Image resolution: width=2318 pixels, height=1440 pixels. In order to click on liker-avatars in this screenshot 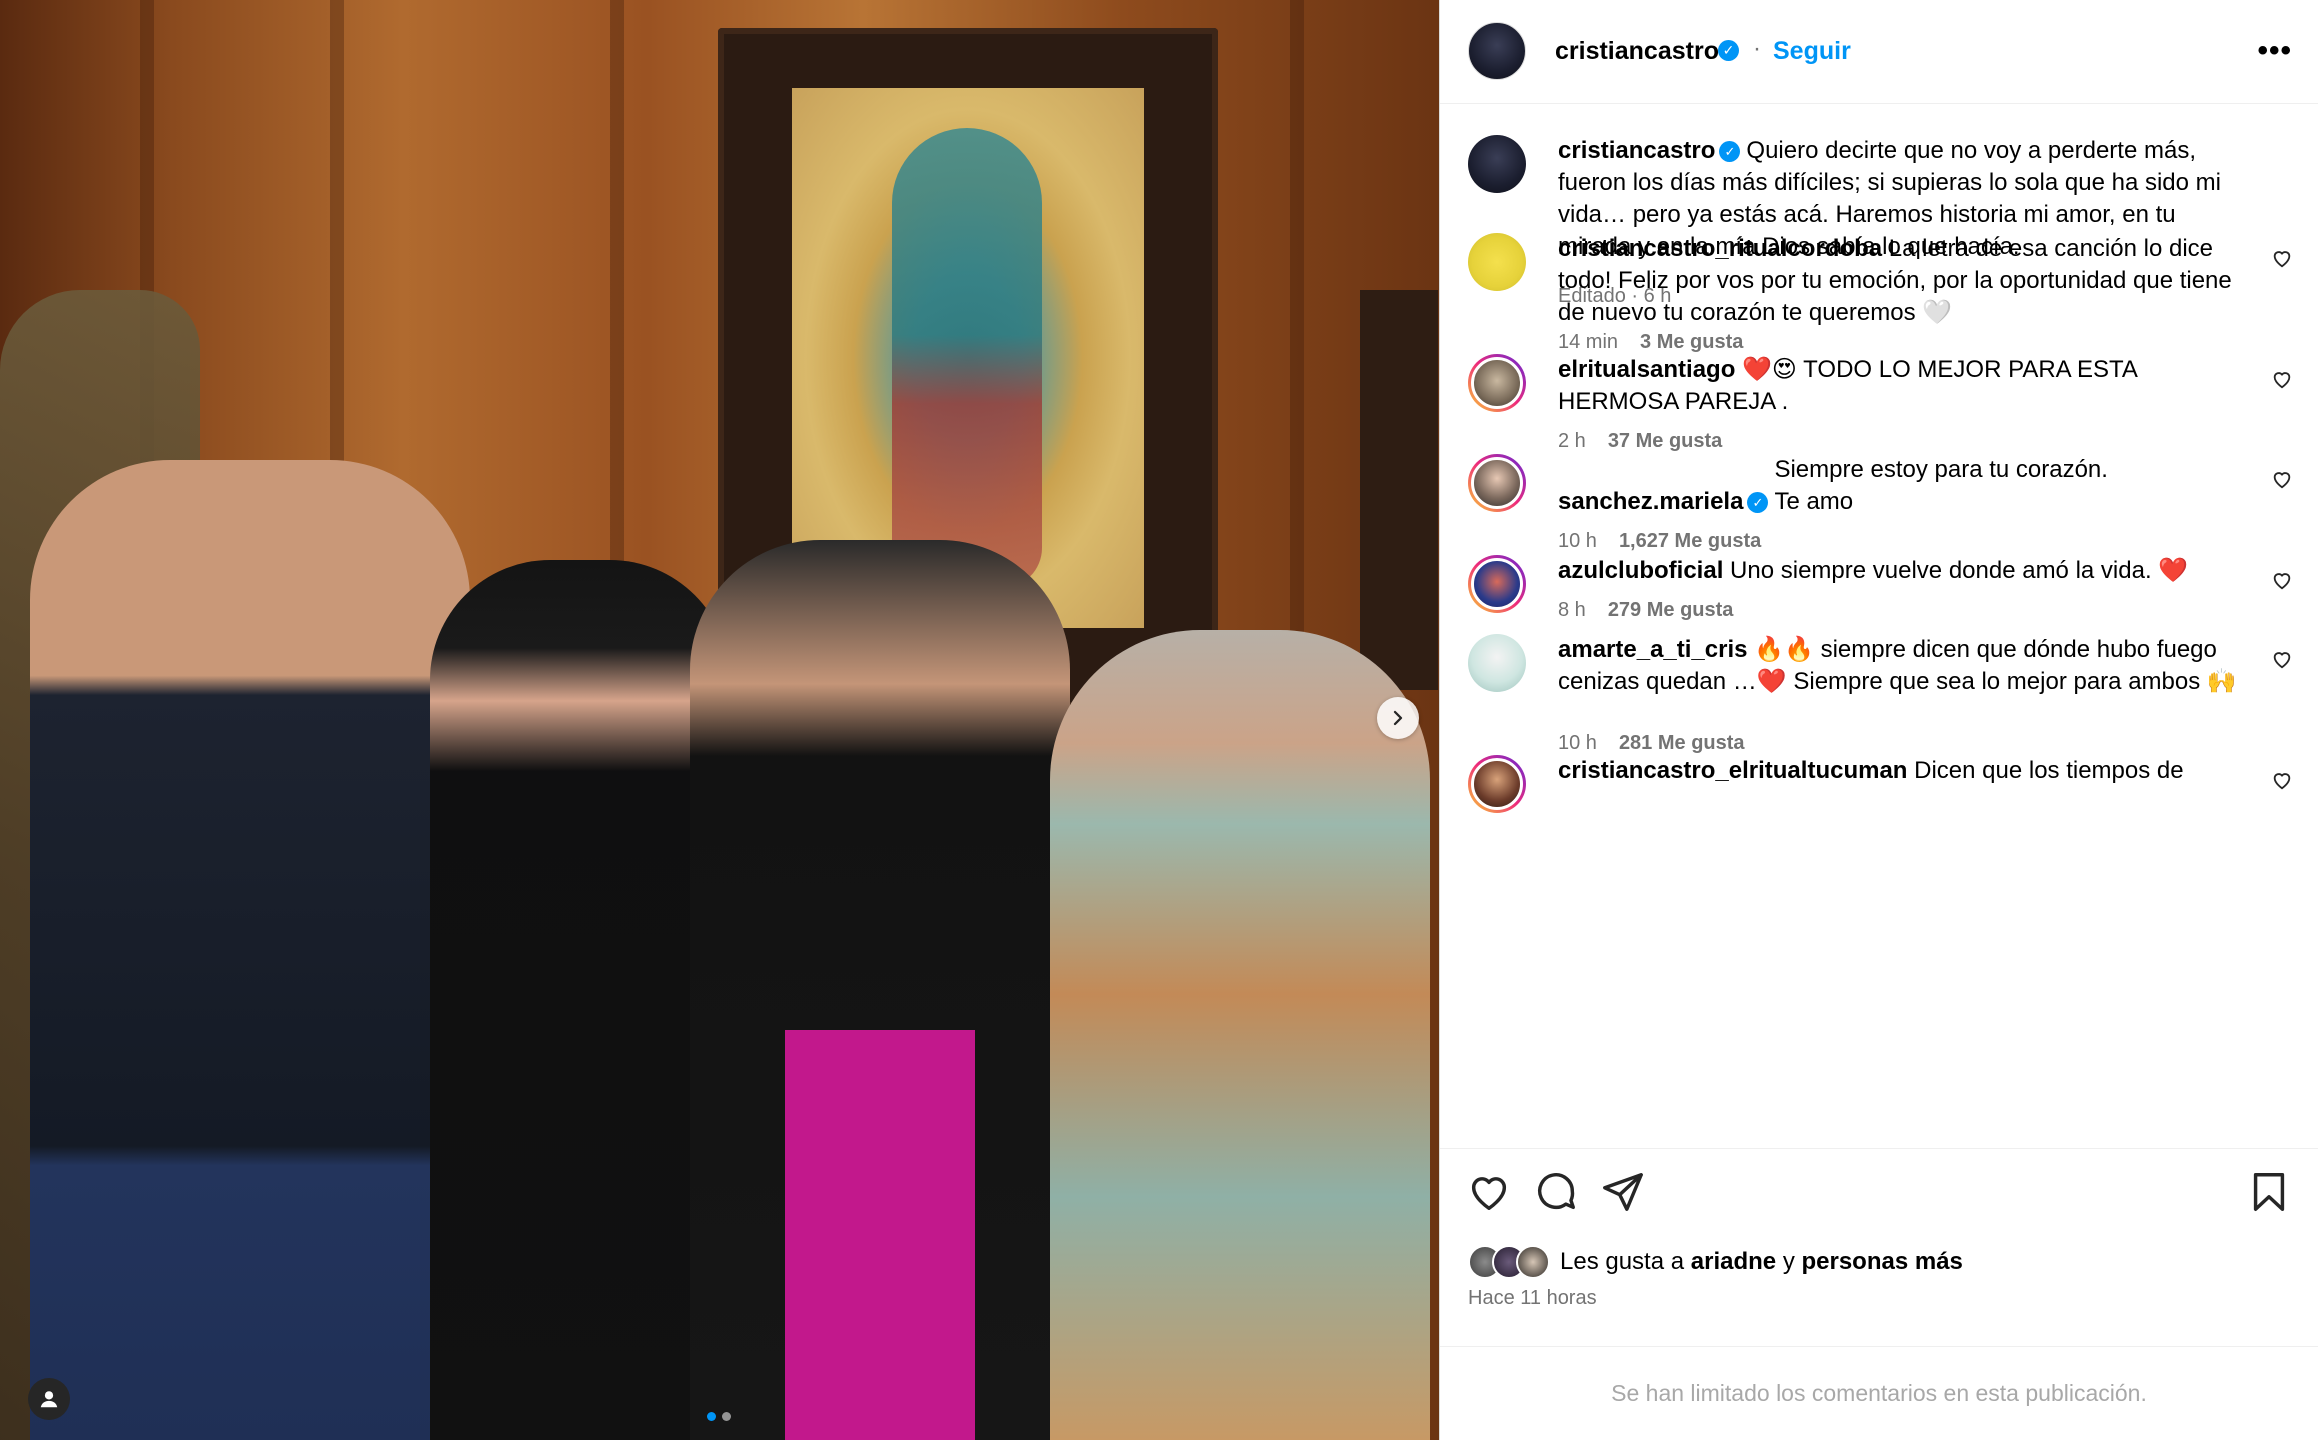, I will do `click(1509, 1262)`.